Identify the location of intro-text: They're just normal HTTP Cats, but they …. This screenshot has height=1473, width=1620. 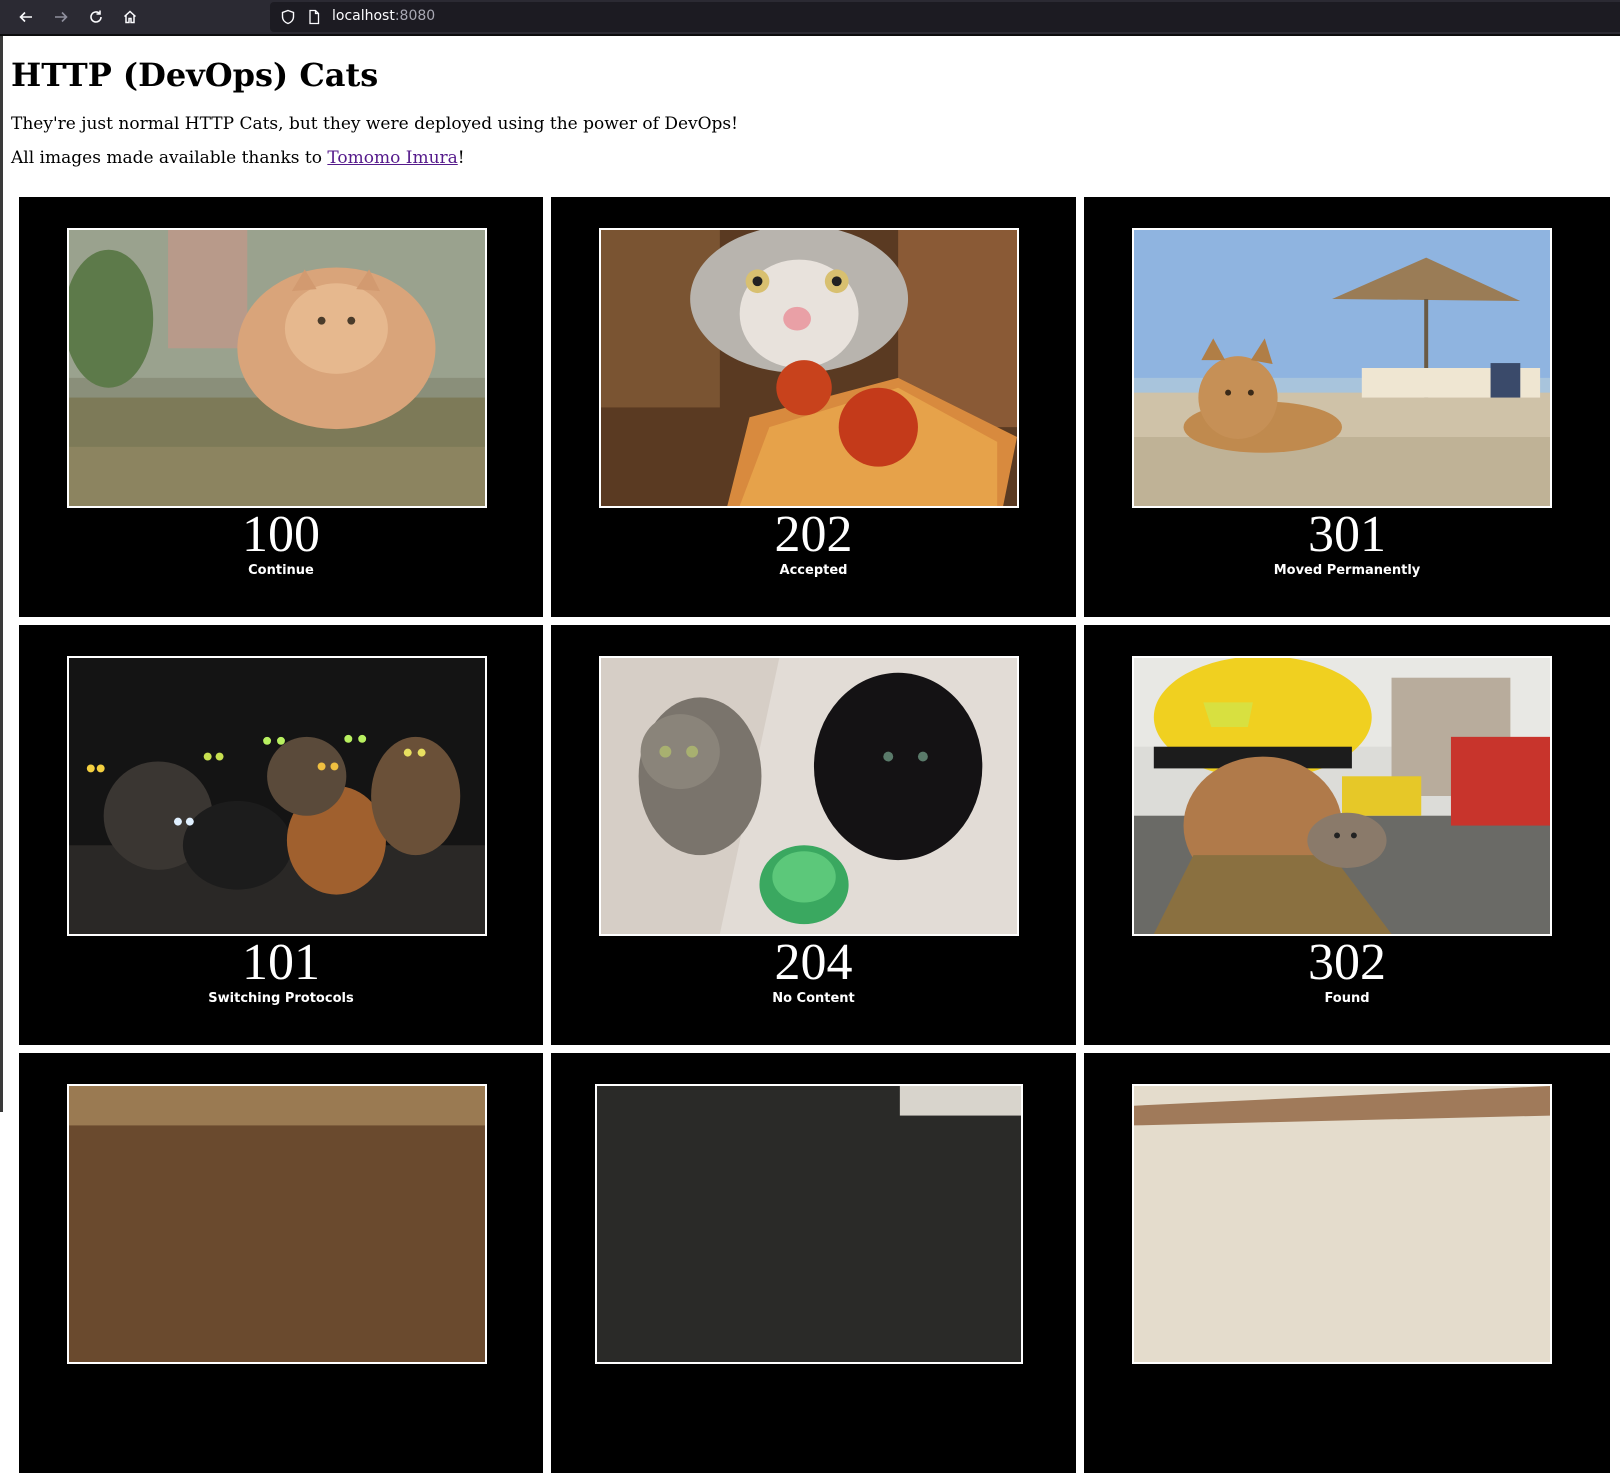
(374, 124).